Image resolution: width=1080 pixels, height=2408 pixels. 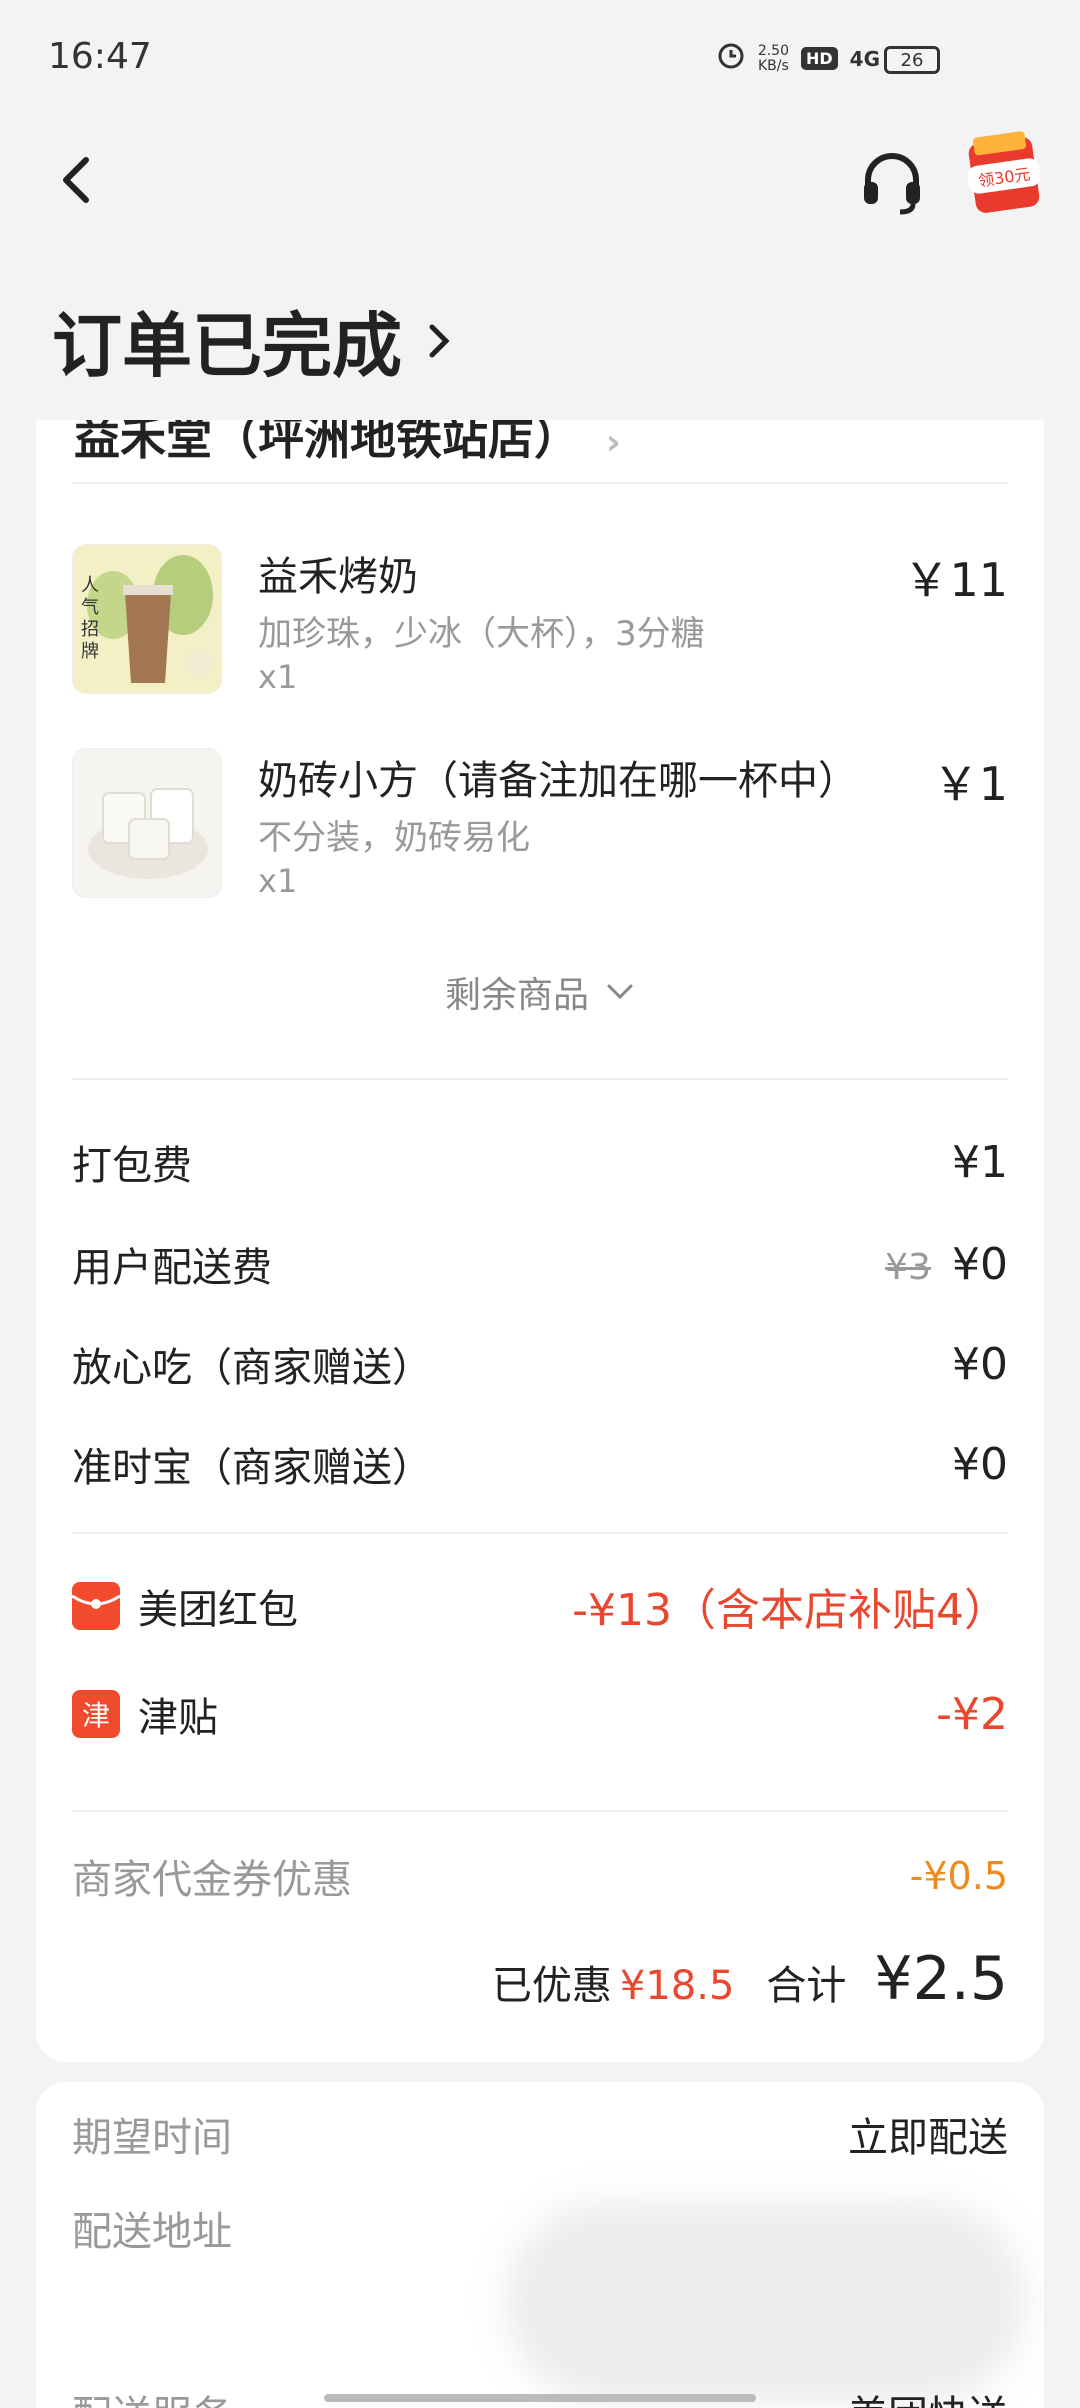 I want to click on saved-value: ¥18.5, so click(x=677, y=1986).